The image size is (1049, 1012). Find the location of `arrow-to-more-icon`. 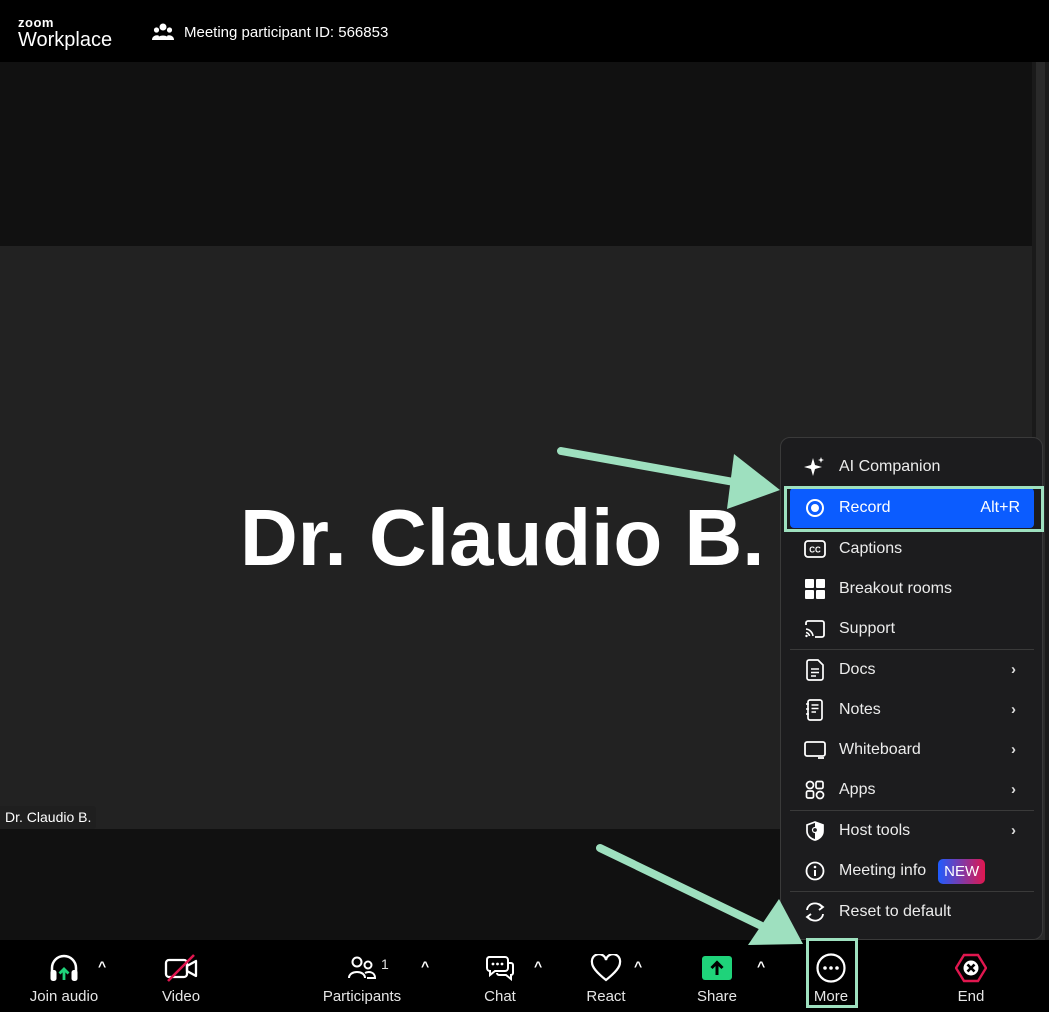

arrow-to-more-icon is located at coordinates (699, 894).